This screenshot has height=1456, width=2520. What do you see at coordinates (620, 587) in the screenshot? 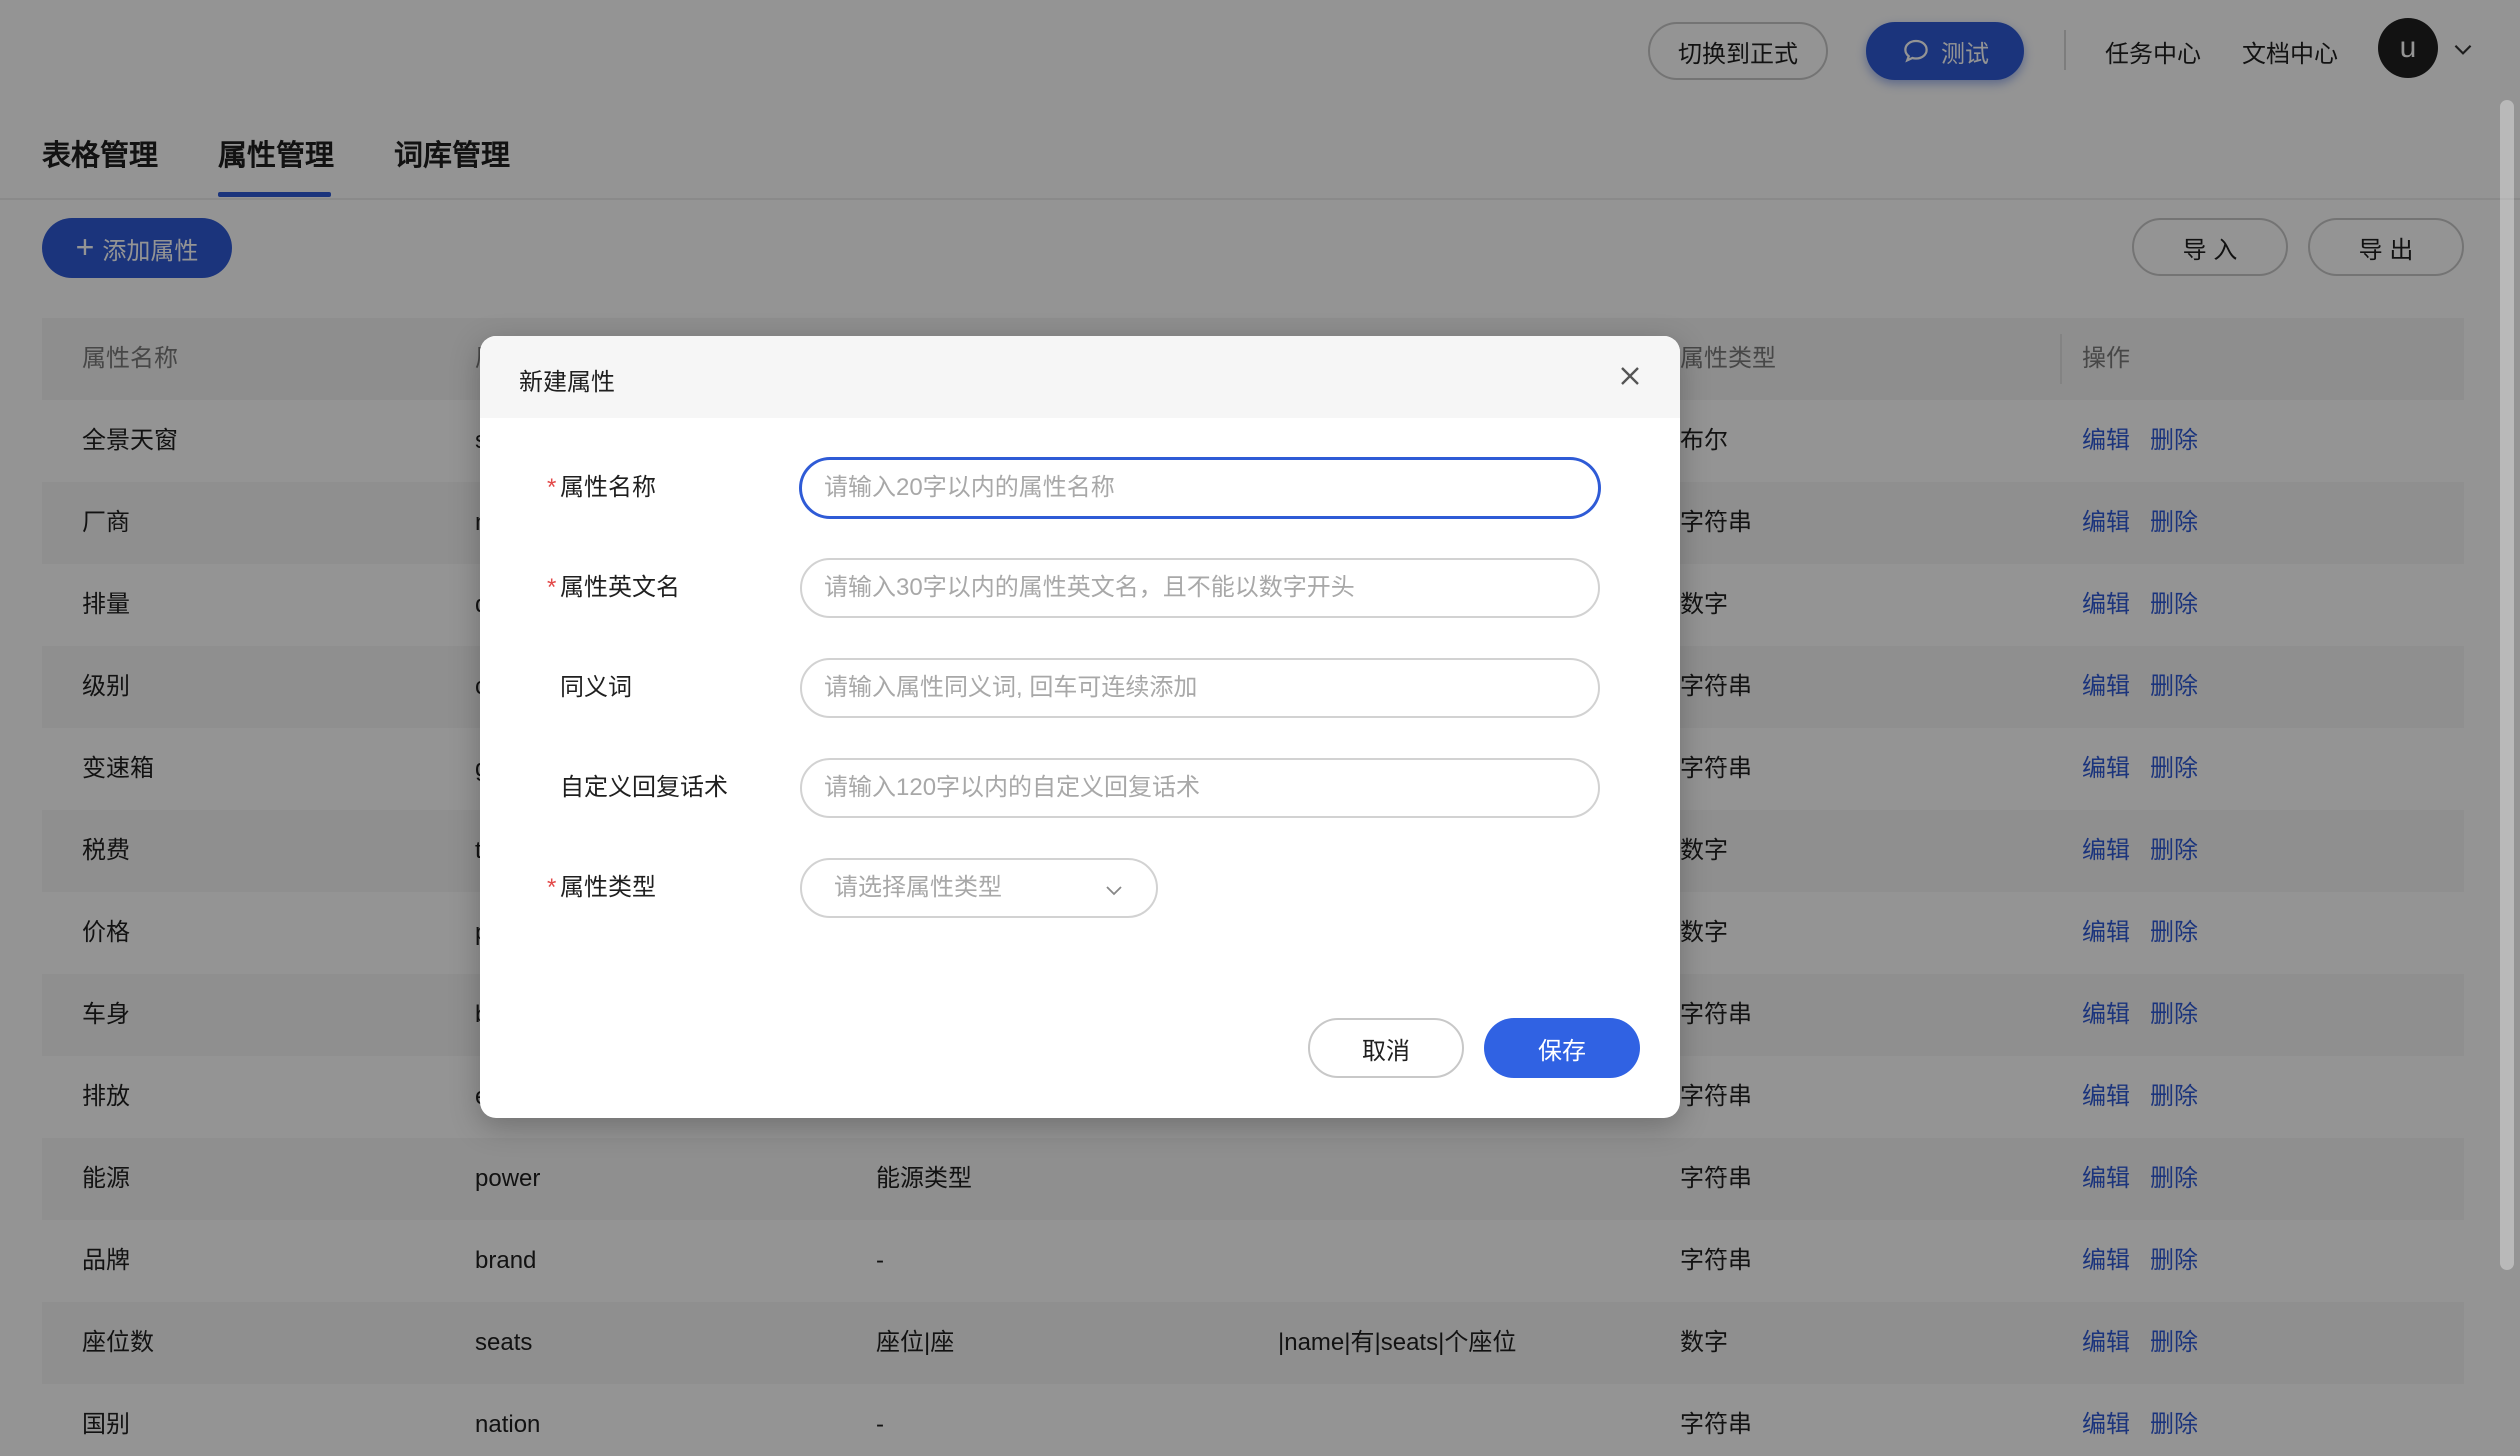
I see `attribute-en-name-label: 属性英文名` at bounding box center [620, 587].